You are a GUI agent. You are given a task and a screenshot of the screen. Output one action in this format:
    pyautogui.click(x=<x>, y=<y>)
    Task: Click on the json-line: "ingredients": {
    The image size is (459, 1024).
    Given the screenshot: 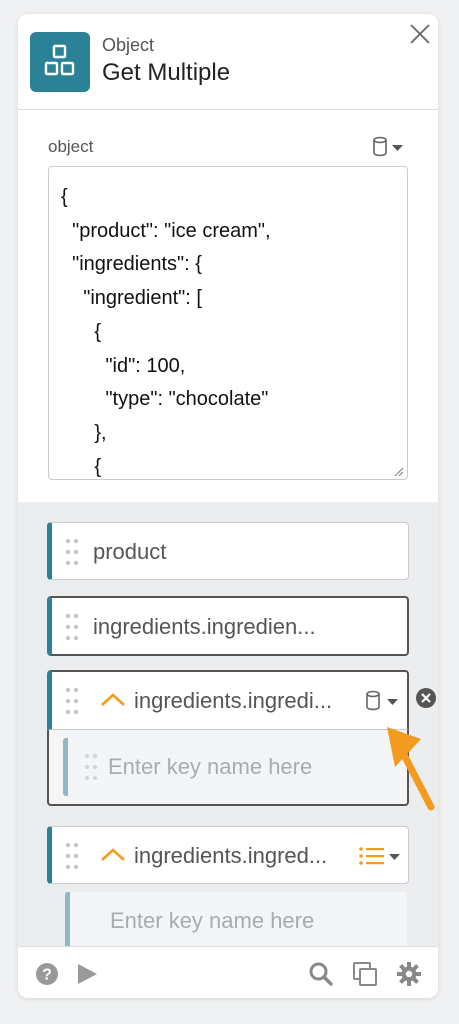 What is the action you would take?
    pyautogui.click(x=131, y=264)
    